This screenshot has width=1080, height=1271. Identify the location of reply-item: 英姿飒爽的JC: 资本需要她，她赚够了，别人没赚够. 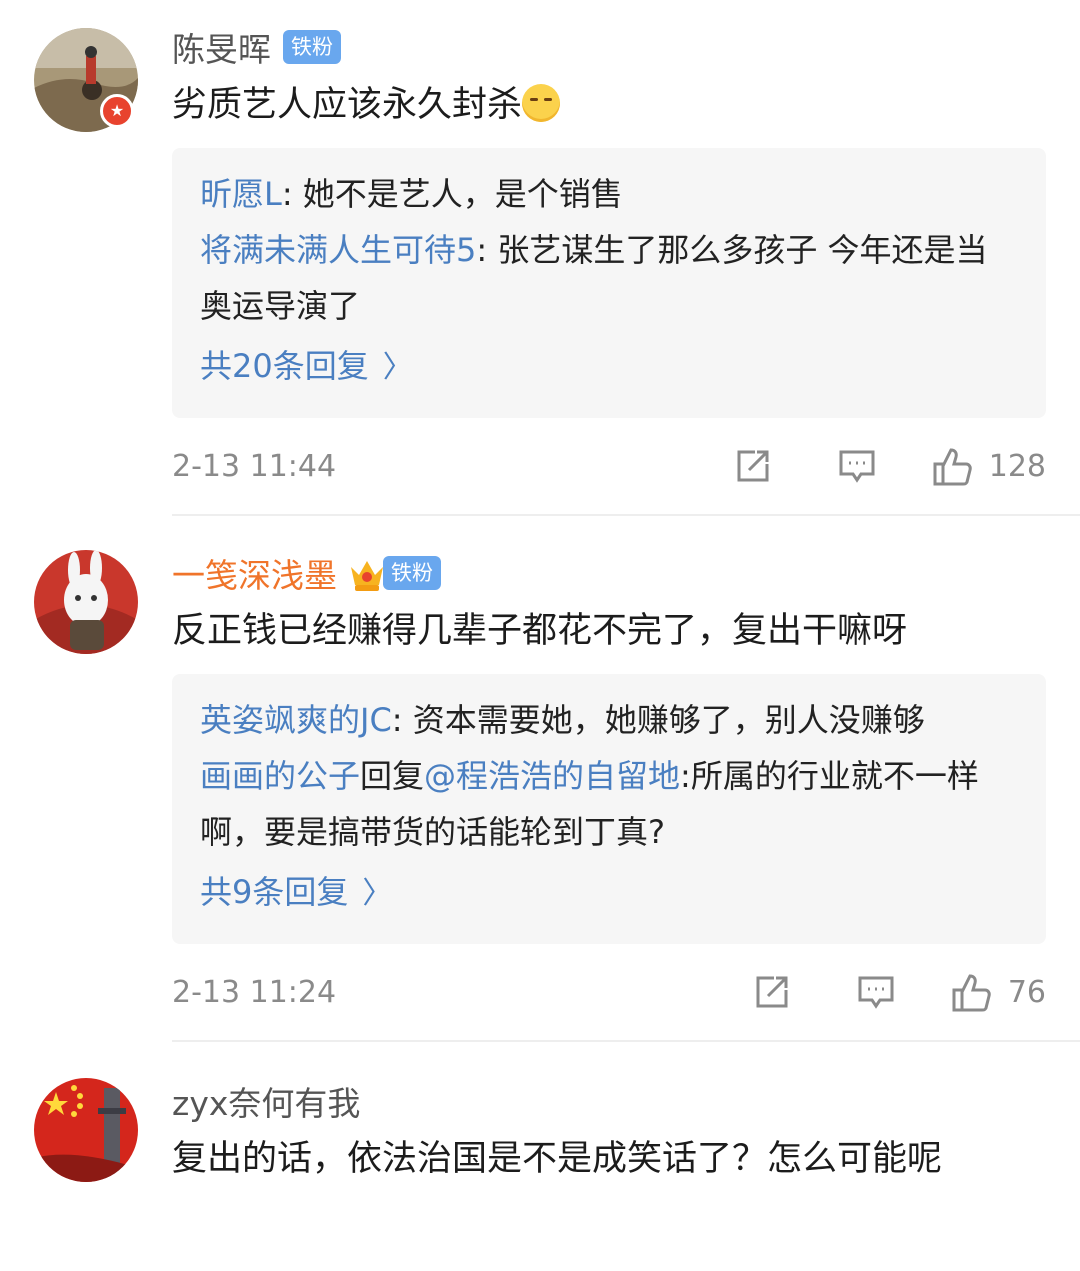
(609, 720).